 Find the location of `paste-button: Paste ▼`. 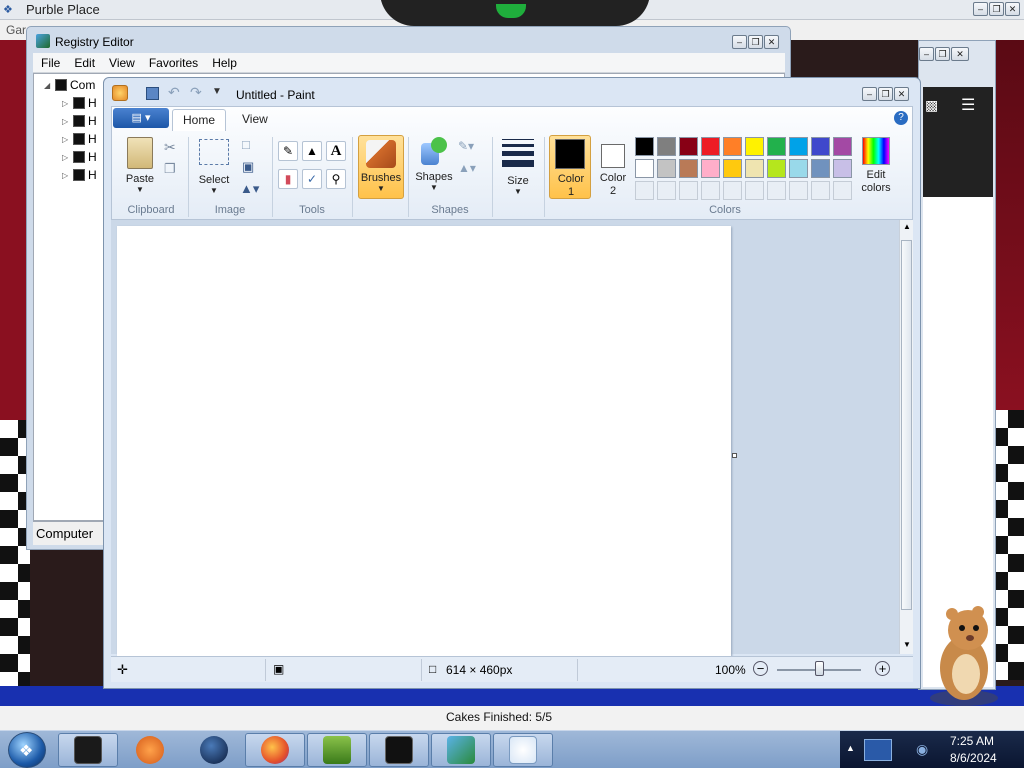

paste-button: Paste ▼ is located at coordinates (140, 167).